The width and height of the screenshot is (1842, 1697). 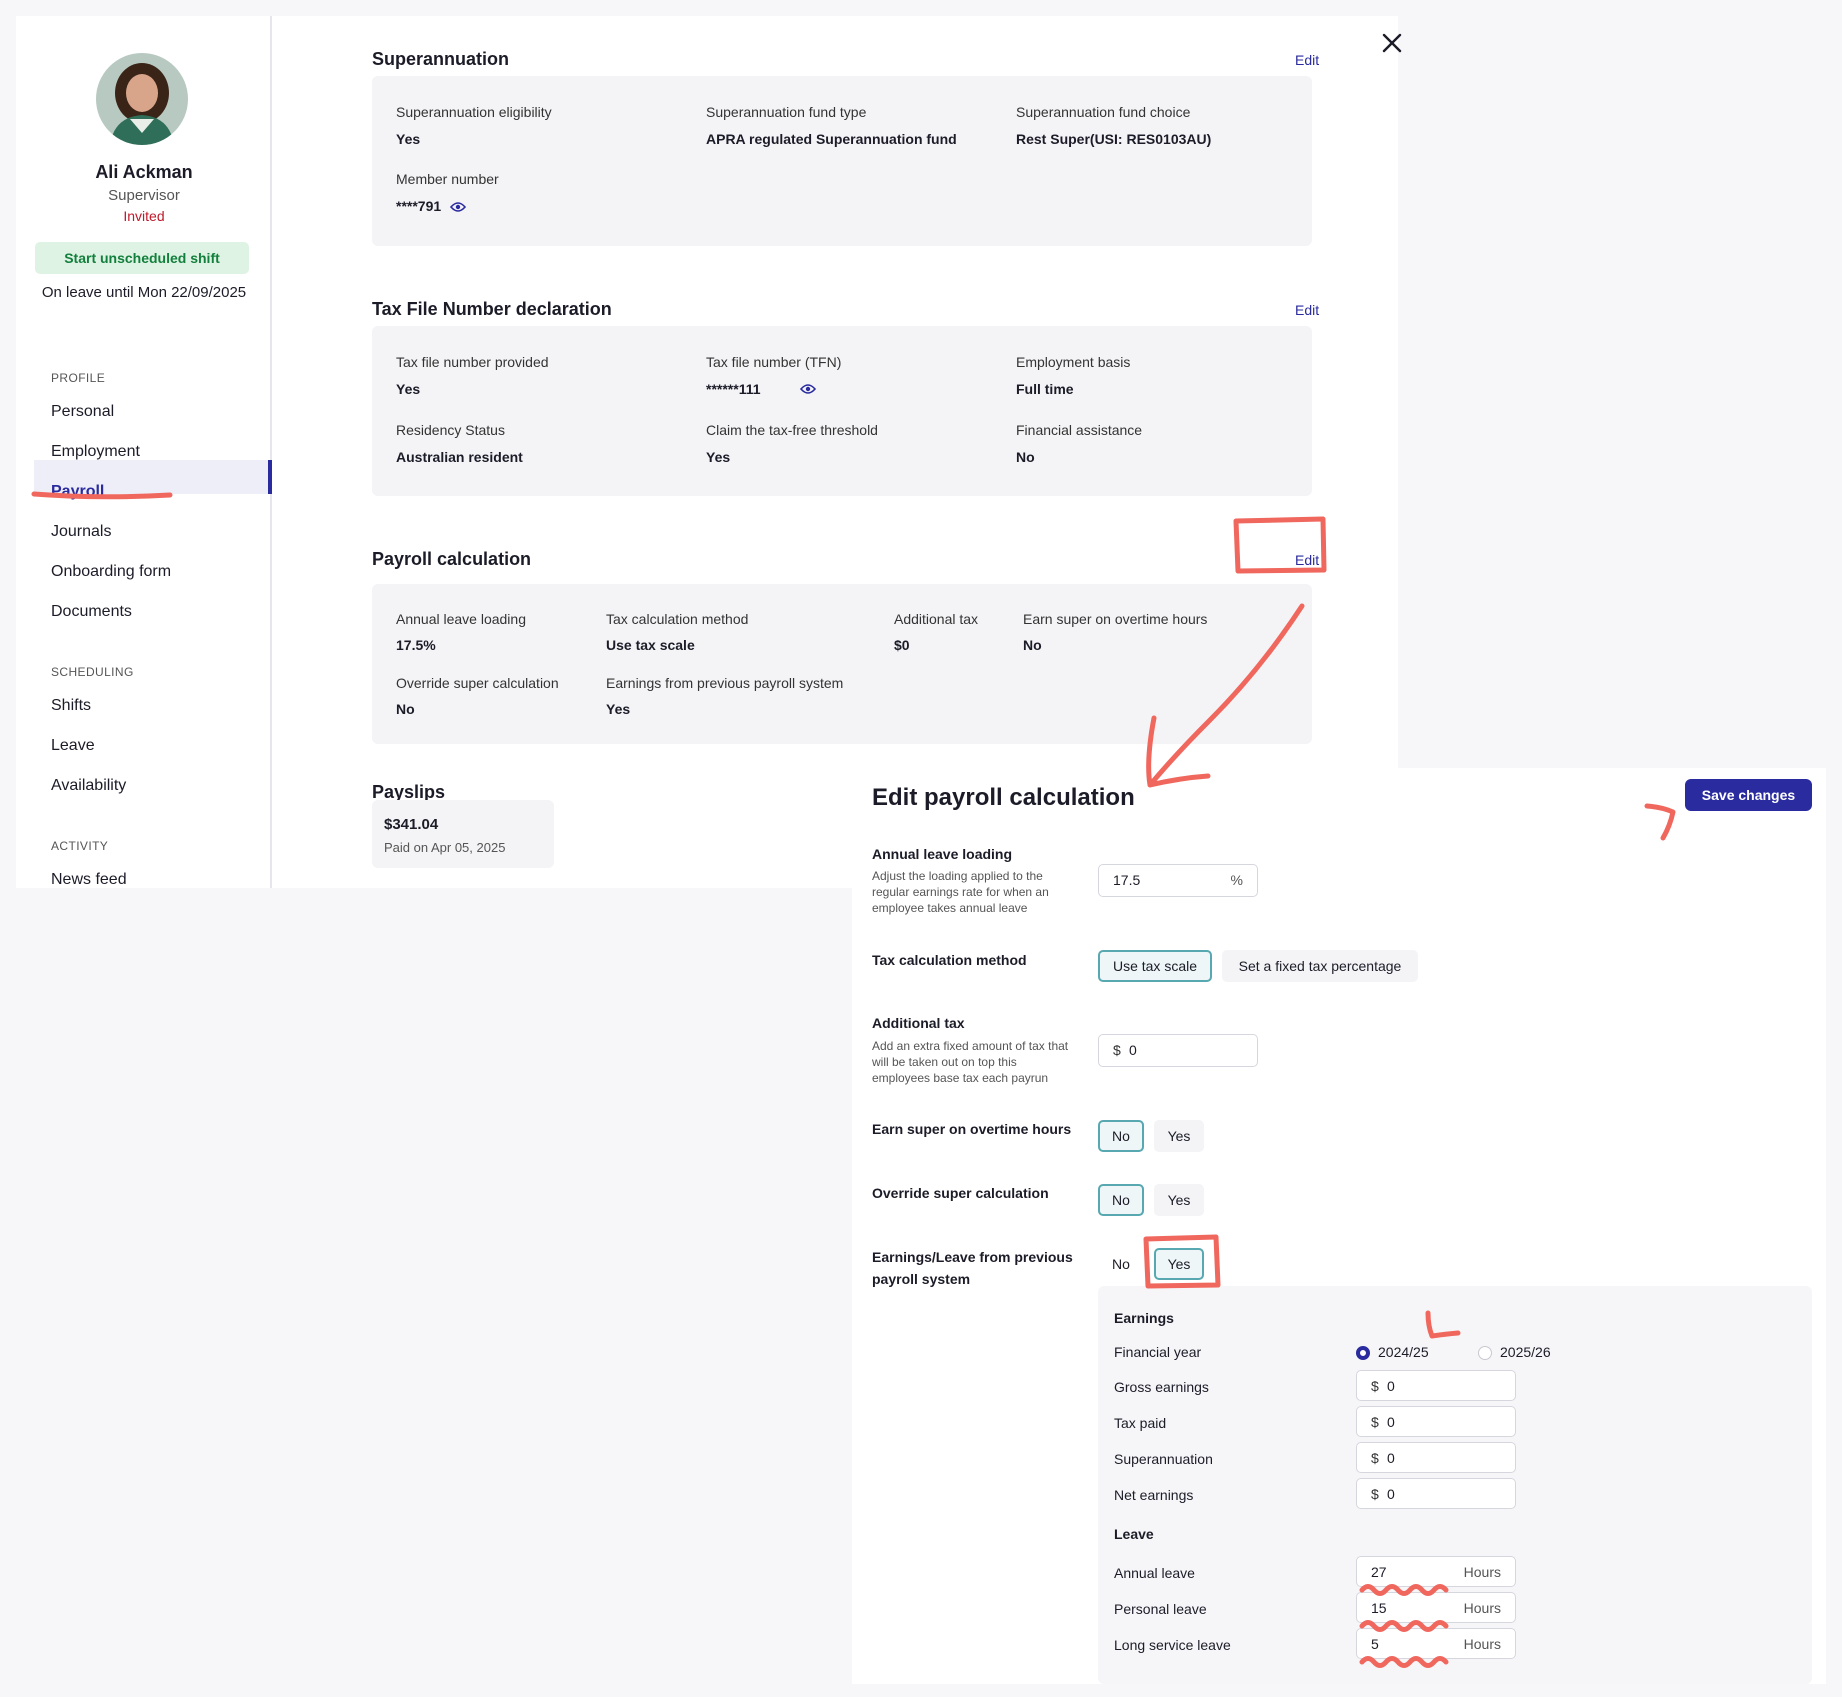 What do you see at coordinates (1436, 1571) in the screenshot?
I see `annual-leave-input: 27 Hours` at bounding box center [1436, 1571].